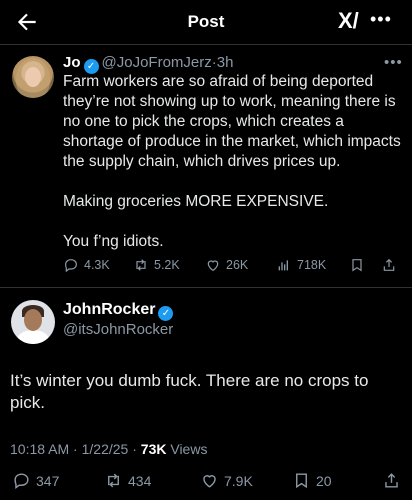 The width and height of the screenshot is (412, 500). Describe the element at coordinates (40, 449) in the screenshot. I see `post-time: 10:18 AM` at that location.